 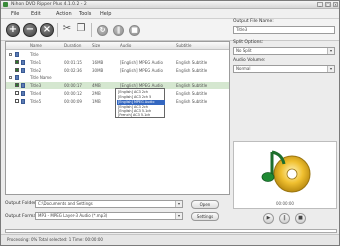 What do you see at coordinates (96, 85) in the screenshot?
I see `row-size: 4MB` at bounding box center [96, 85].